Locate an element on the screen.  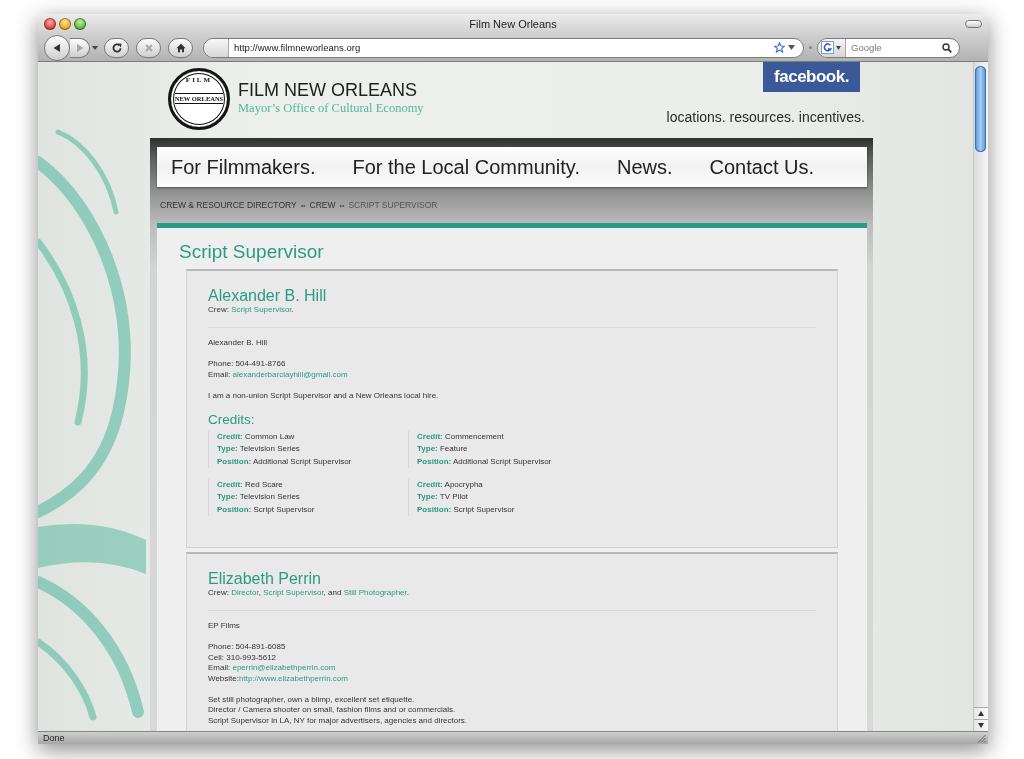
site-title: FILM NEW ORLEANS is located at coordinates (328, 90).